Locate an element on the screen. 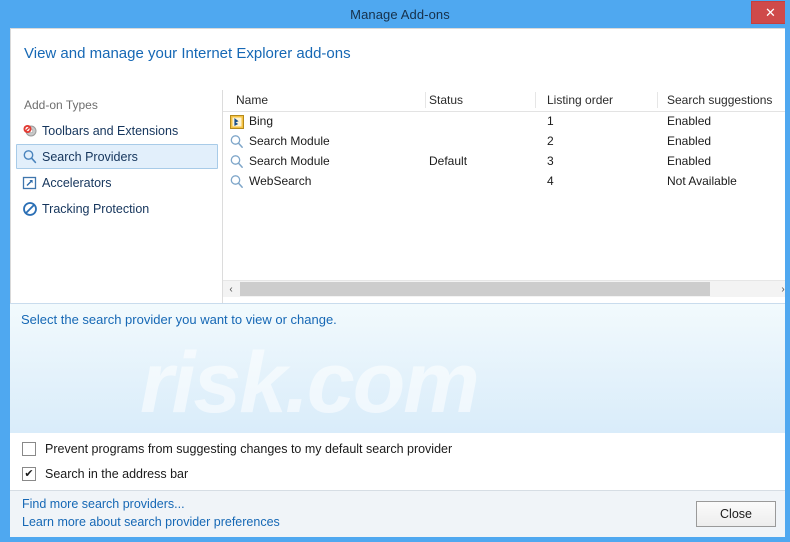 This screenshot has width=790, height=542. watermark: risk.com is located at coordinates (310, 383).